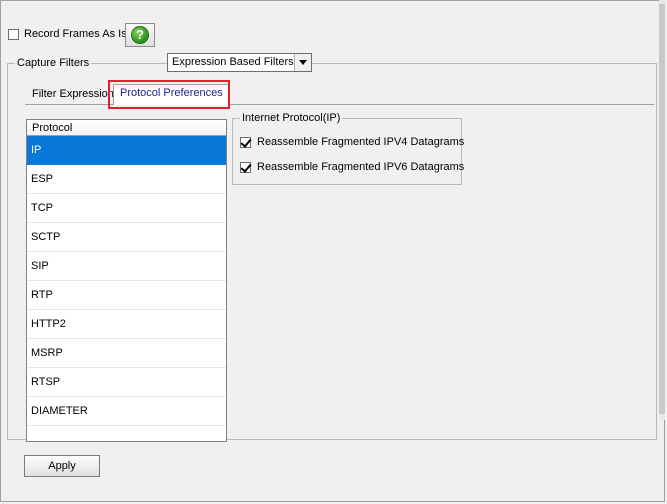  I want to click on list-item: RTP, so click(126, 295).